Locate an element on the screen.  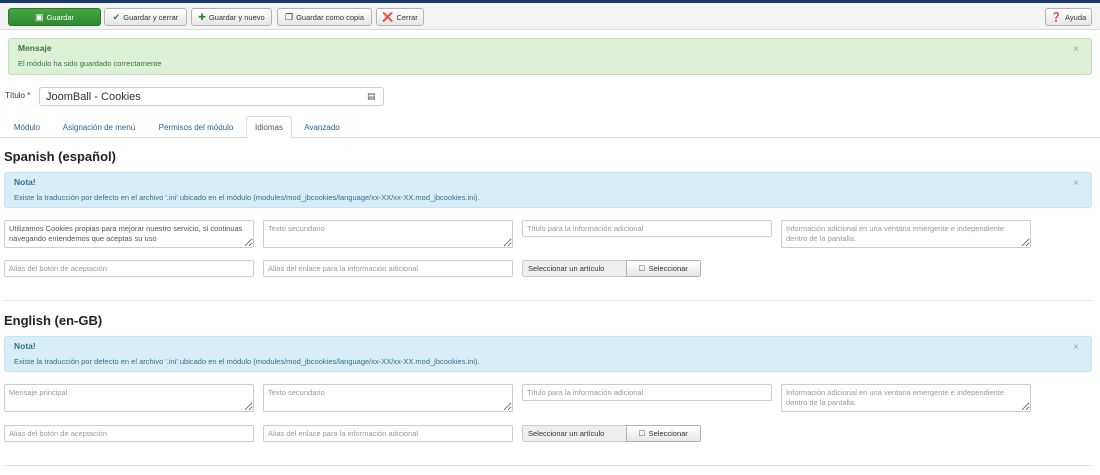
info-title-input-english is located at coordinates (647, 392).